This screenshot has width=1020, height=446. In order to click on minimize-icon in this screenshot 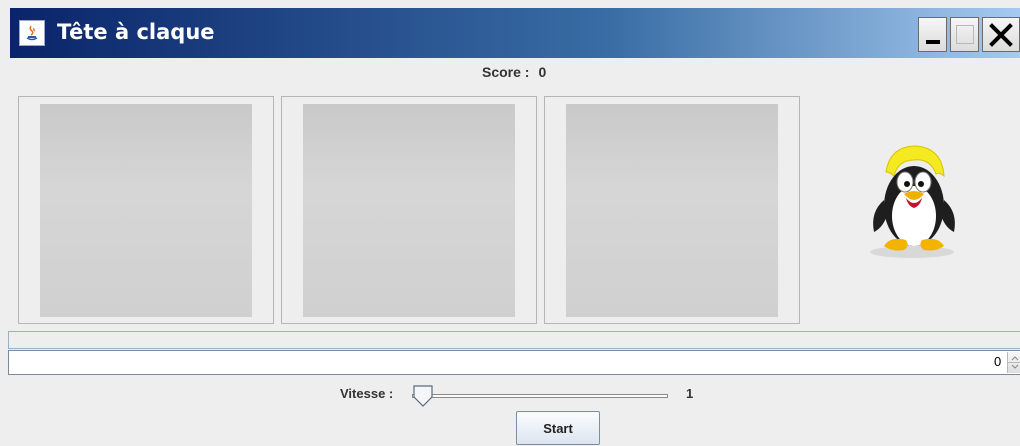, I will do `click(933, 42)`.